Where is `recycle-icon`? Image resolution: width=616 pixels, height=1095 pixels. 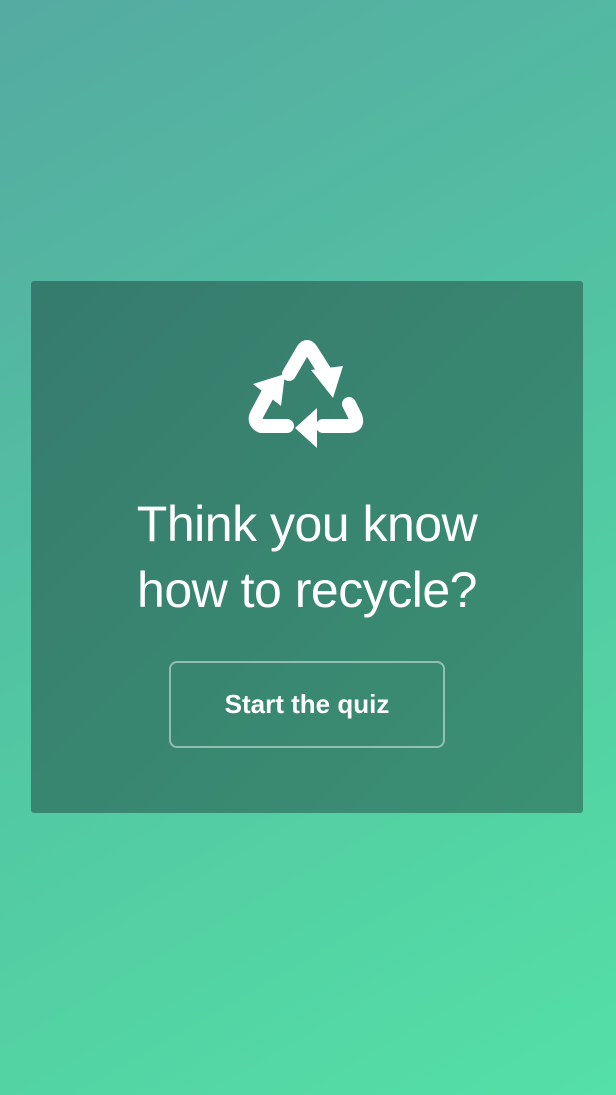
recycle-icon is located at coordinates (307, 396).